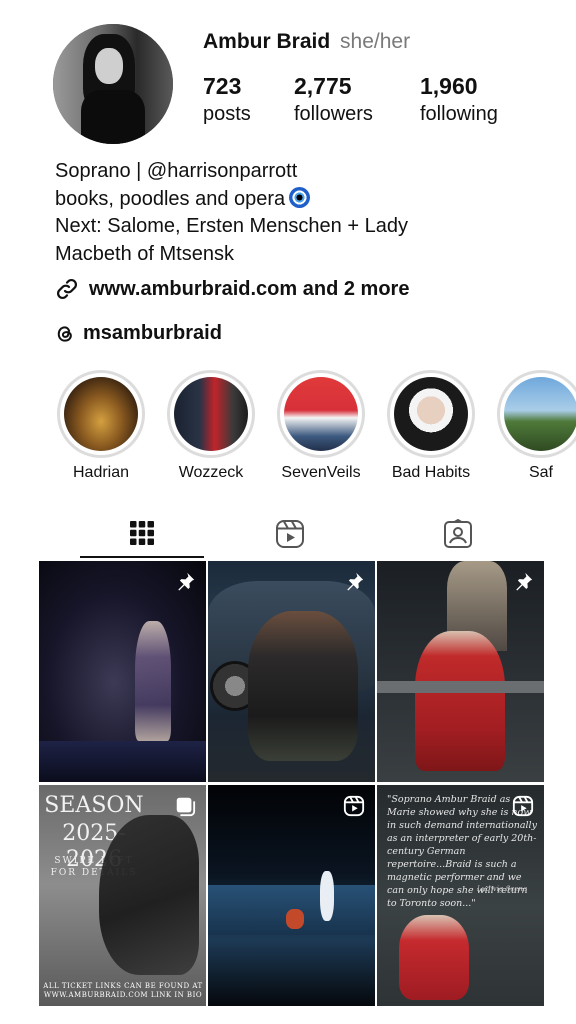  I want to click on followers-count: 2,775, so click(323, 86).